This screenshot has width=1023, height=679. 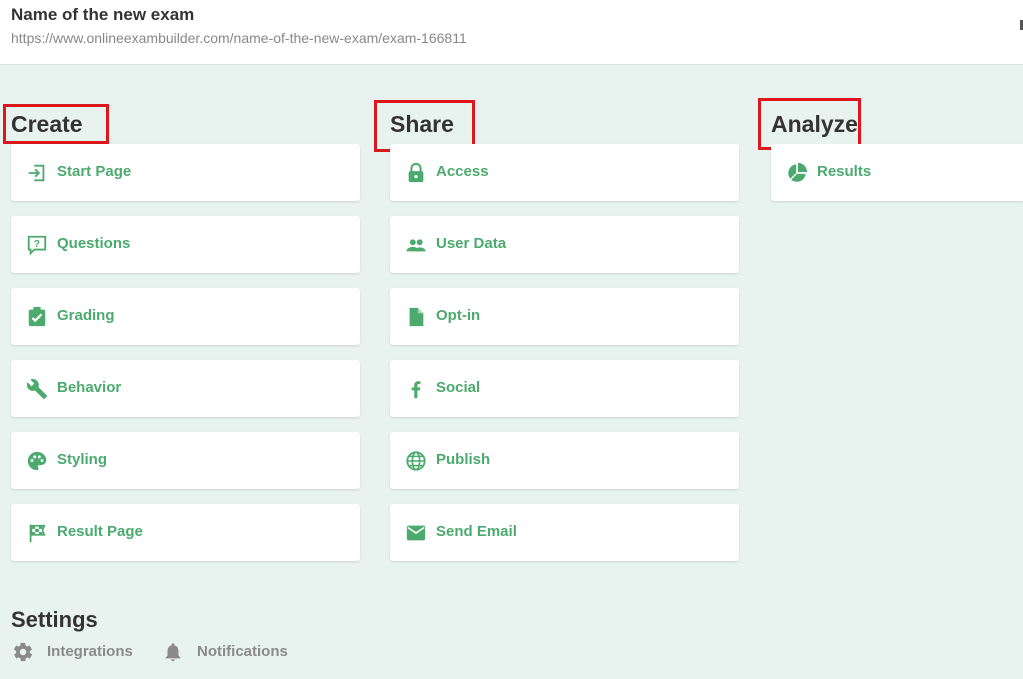 I want to click on question-bubble-icon: ?, so click(x=37, y=245).